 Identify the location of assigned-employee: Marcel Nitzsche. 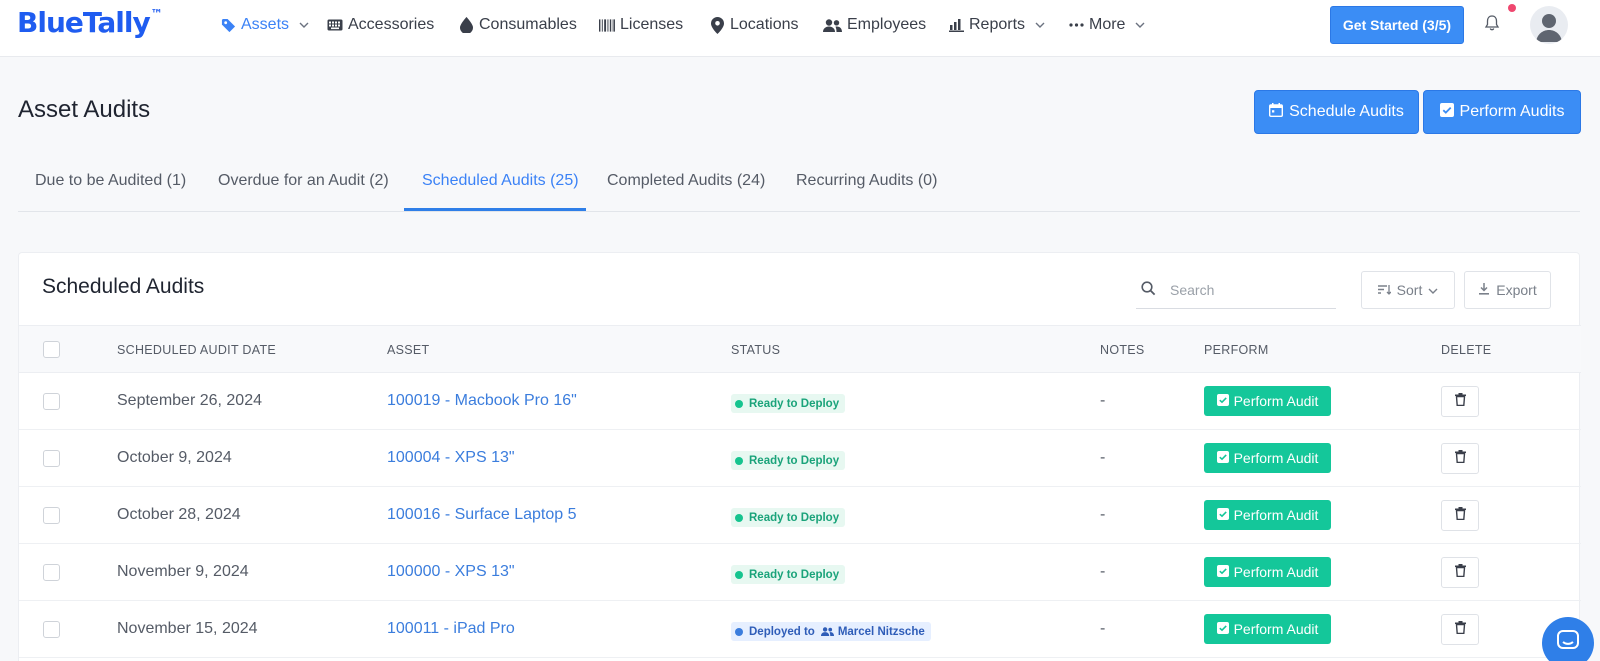
(881, 632).